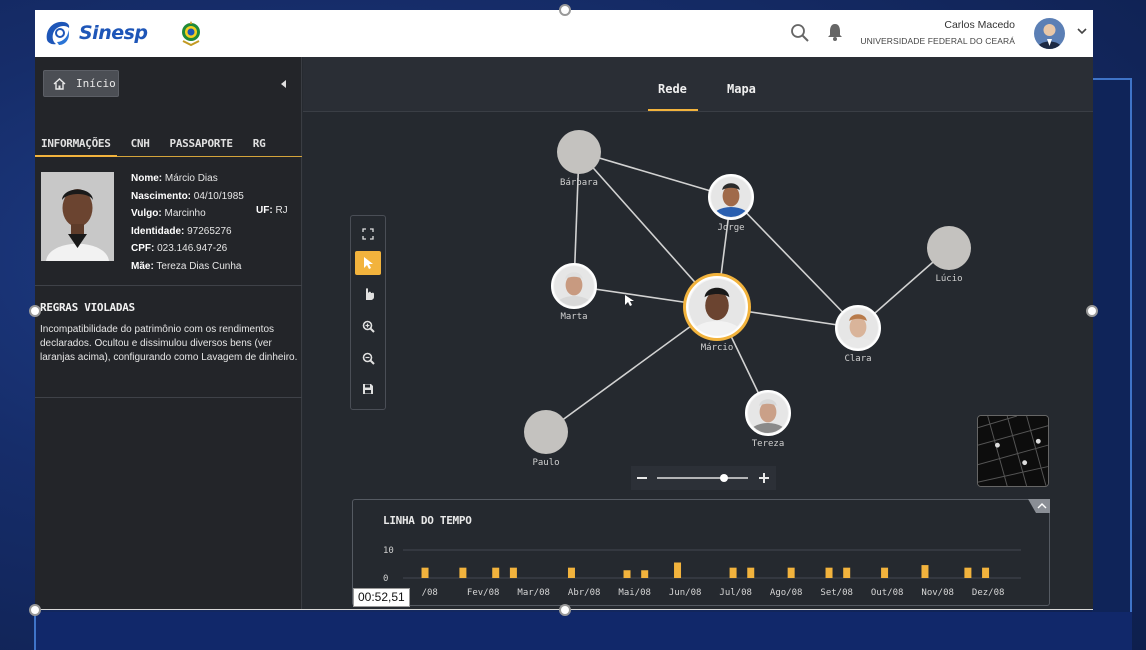 The height and width of the screenshot is (650, 1146). I want to click on info-mae: Mãe: Tereza Dias Cunha, so click(186, 266).